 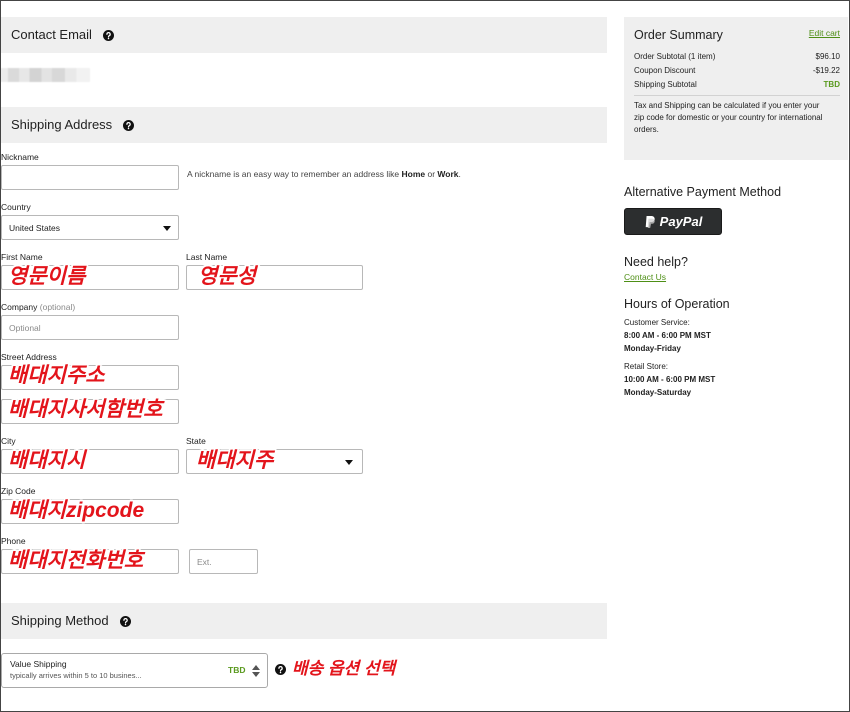 What do you see at coordinates (57, 307) in the screenshot?
I see `company-optional-tag: (optional)` at bounding box center [57, 307].